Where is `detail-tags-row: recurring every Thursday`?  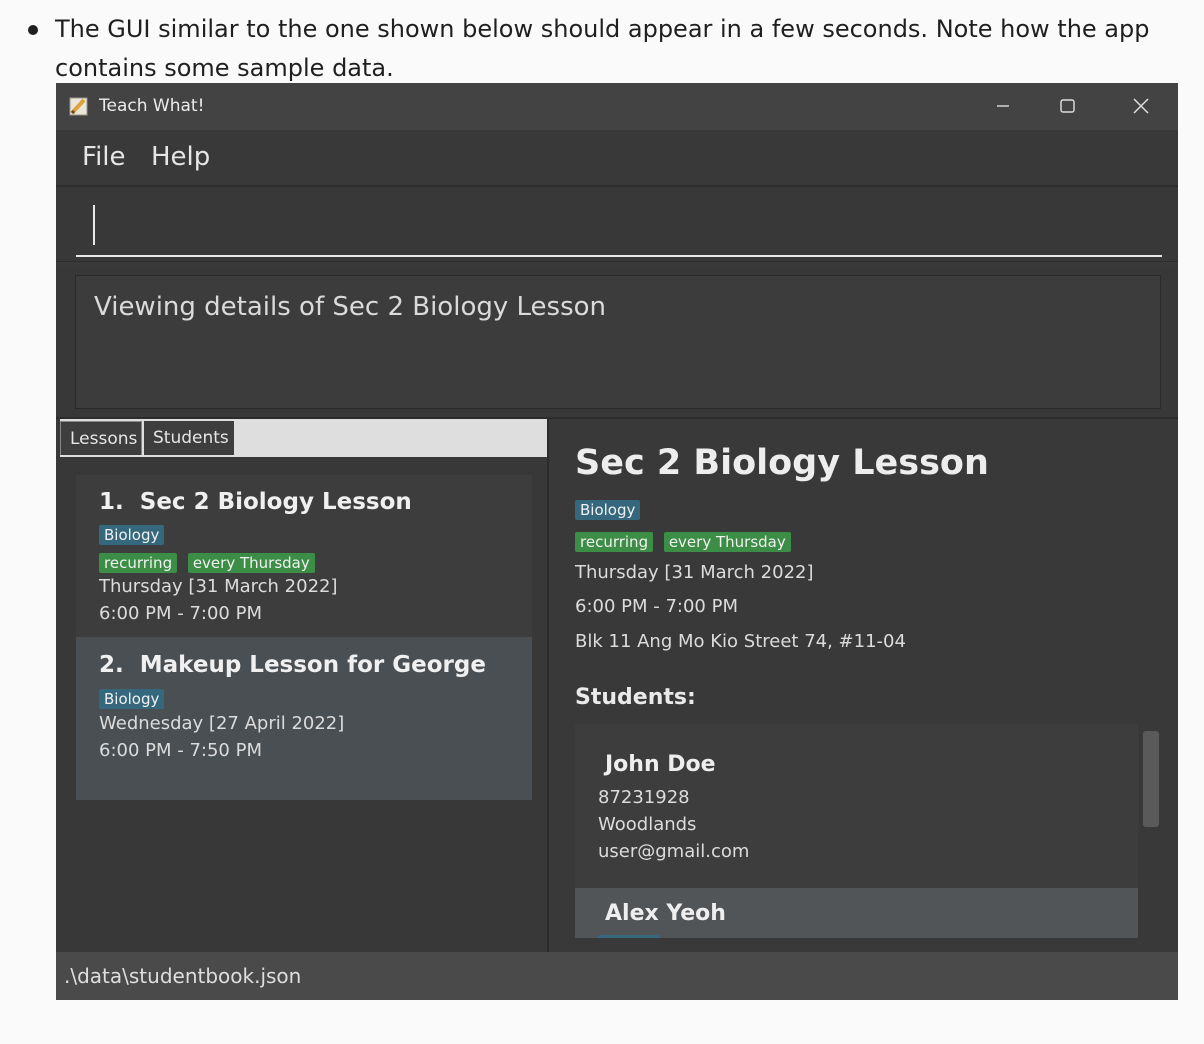
detail-tags-row: recurring every Thursday is located at coordinates (685, 541).